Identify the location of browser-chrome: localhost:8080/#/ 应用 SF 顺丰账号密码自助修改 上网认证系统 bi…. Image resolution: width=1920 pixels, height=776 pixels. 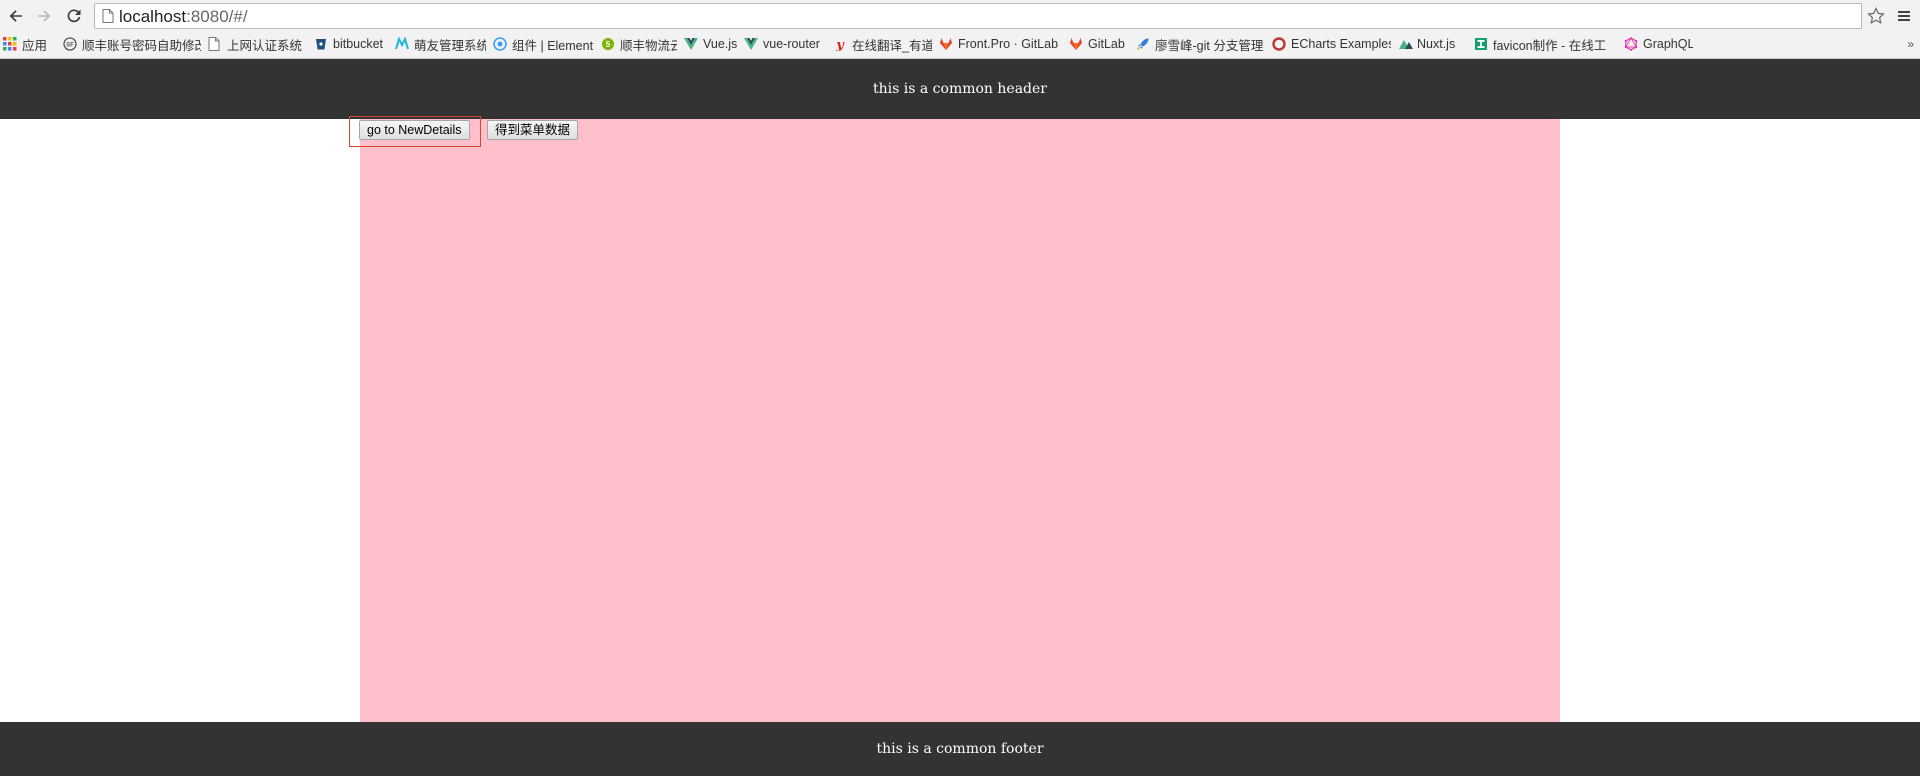
(960, 29).